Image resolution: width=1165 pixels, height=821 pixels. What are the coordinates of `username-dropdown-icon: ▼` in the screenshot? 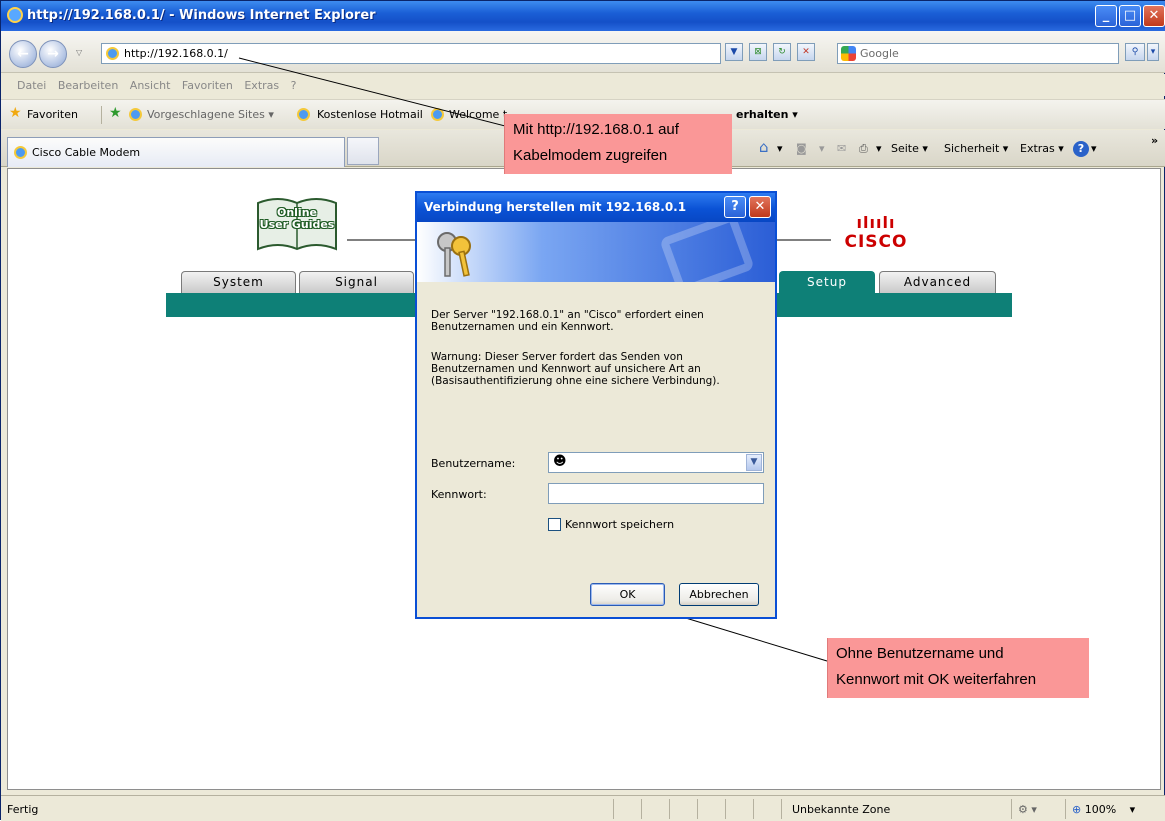 It's located at (754, 462).